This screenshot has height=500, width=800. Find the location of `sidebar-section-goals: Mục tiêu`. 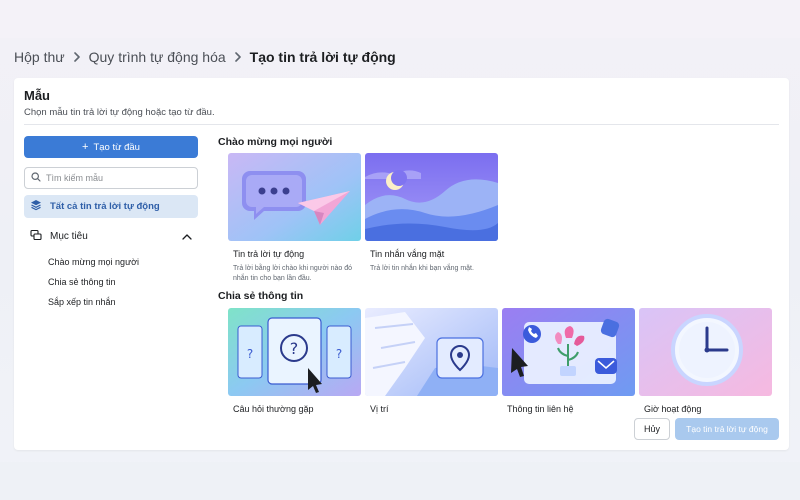

sidebar-section-goals: Mục tiêu is located at coordinates (111, 236).